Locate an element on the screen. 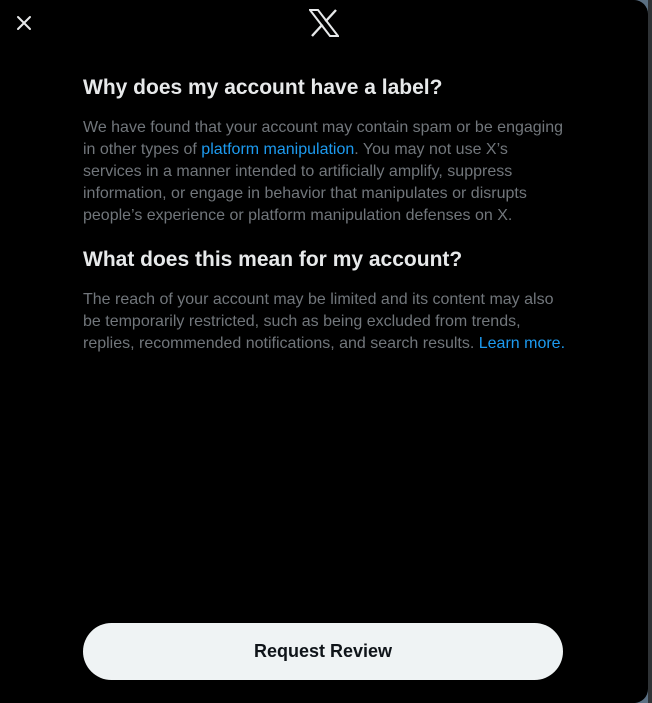  x-logo is located at coordinates (323, 25).